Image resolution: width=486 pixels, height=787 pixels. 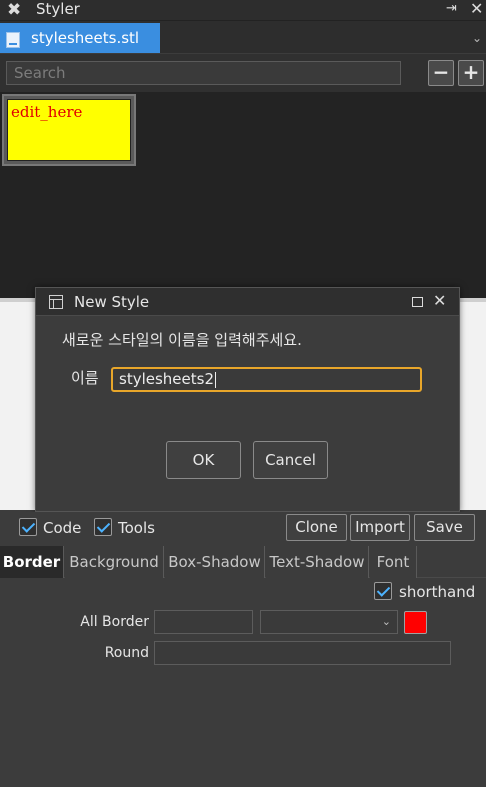 I want to click on import-button: Import, so click(x=380, y=527).